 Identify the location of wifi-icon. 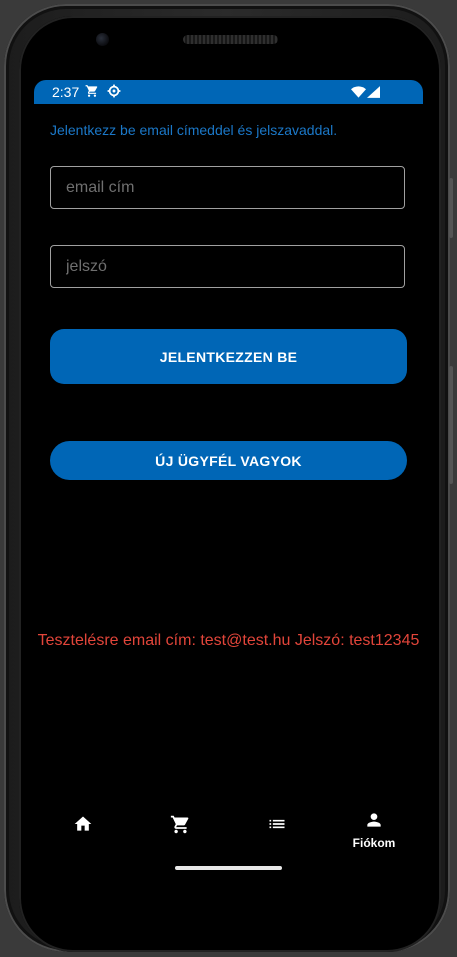
(358, 93).